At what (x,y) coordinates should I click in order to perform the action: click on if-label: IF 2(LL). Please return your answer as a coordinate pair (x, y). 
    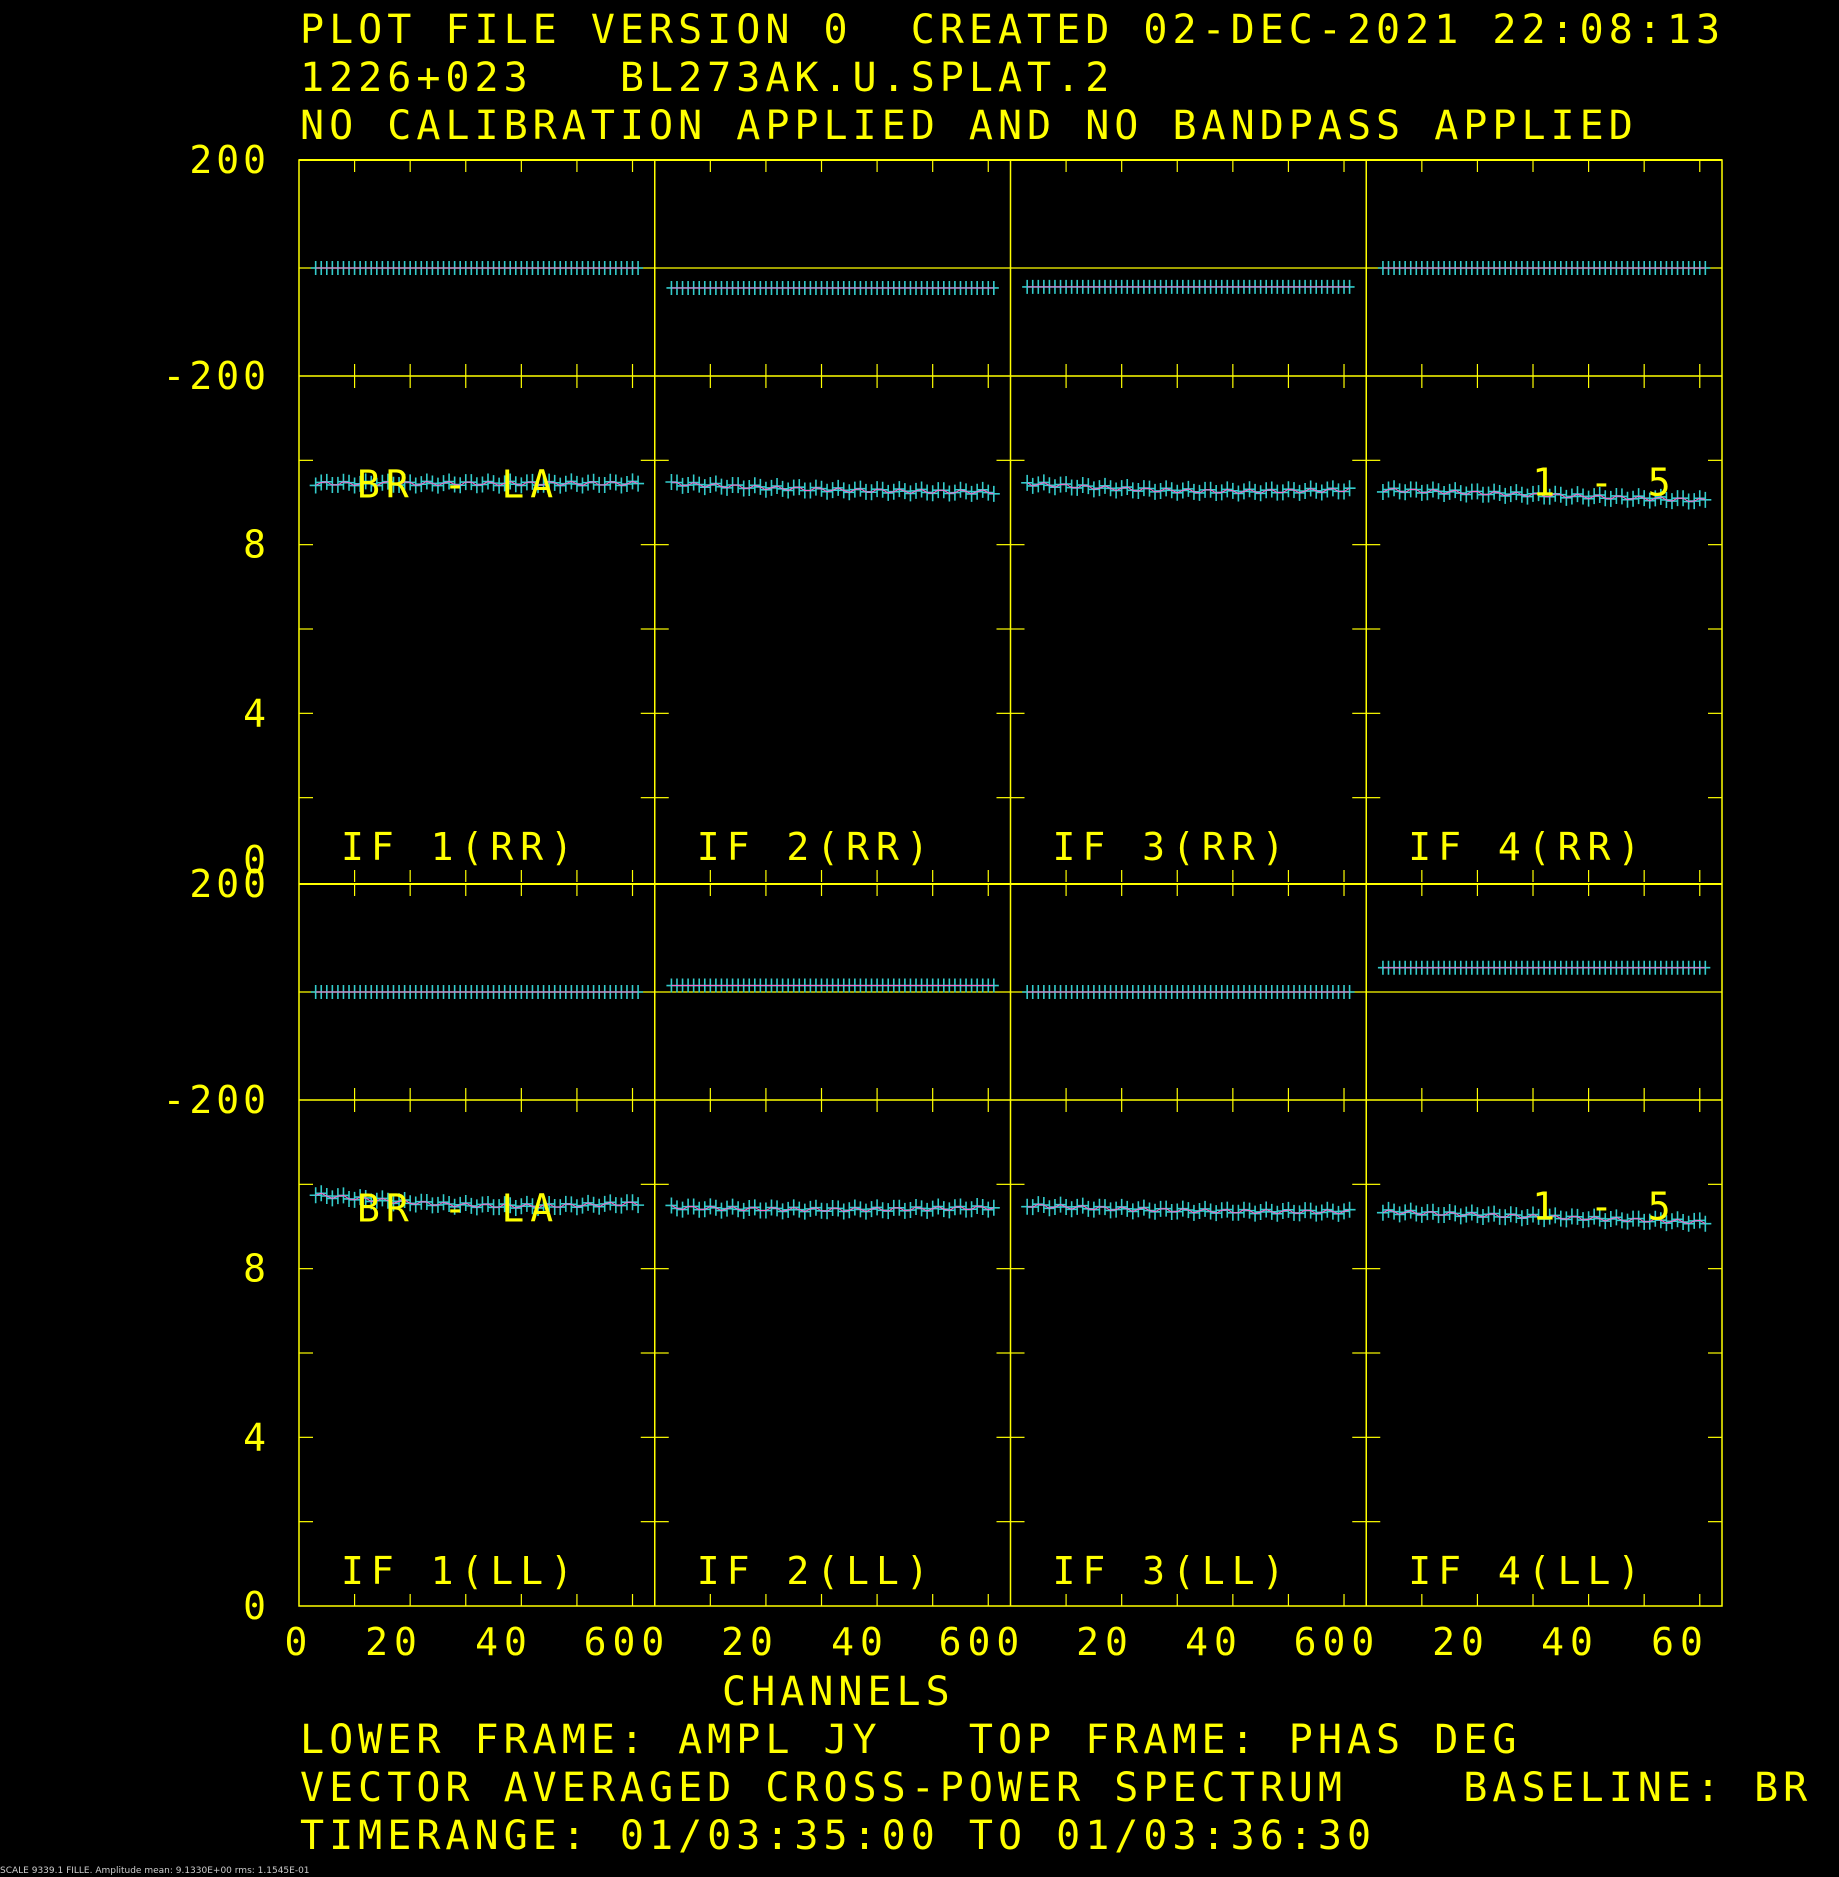
    Looking at the image, I should click on (816, 1571).